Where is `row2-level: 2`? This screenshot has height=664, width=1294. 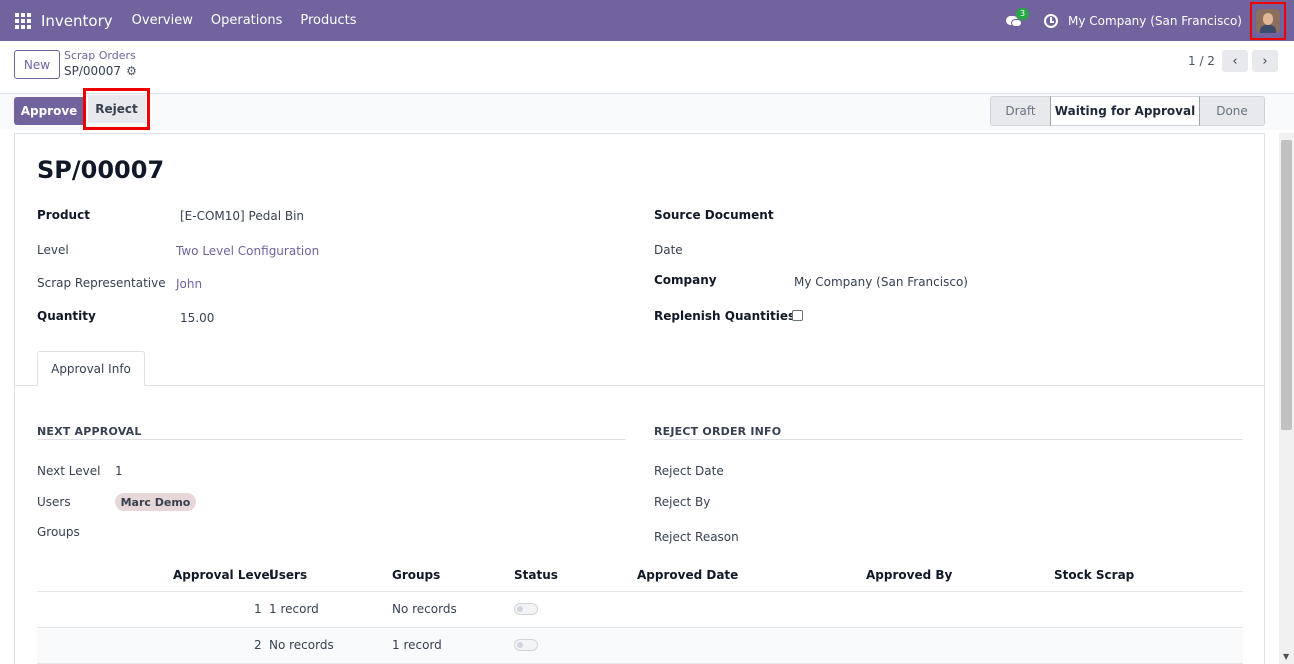
row2-level: 2 is located at coordinates (258, 645).